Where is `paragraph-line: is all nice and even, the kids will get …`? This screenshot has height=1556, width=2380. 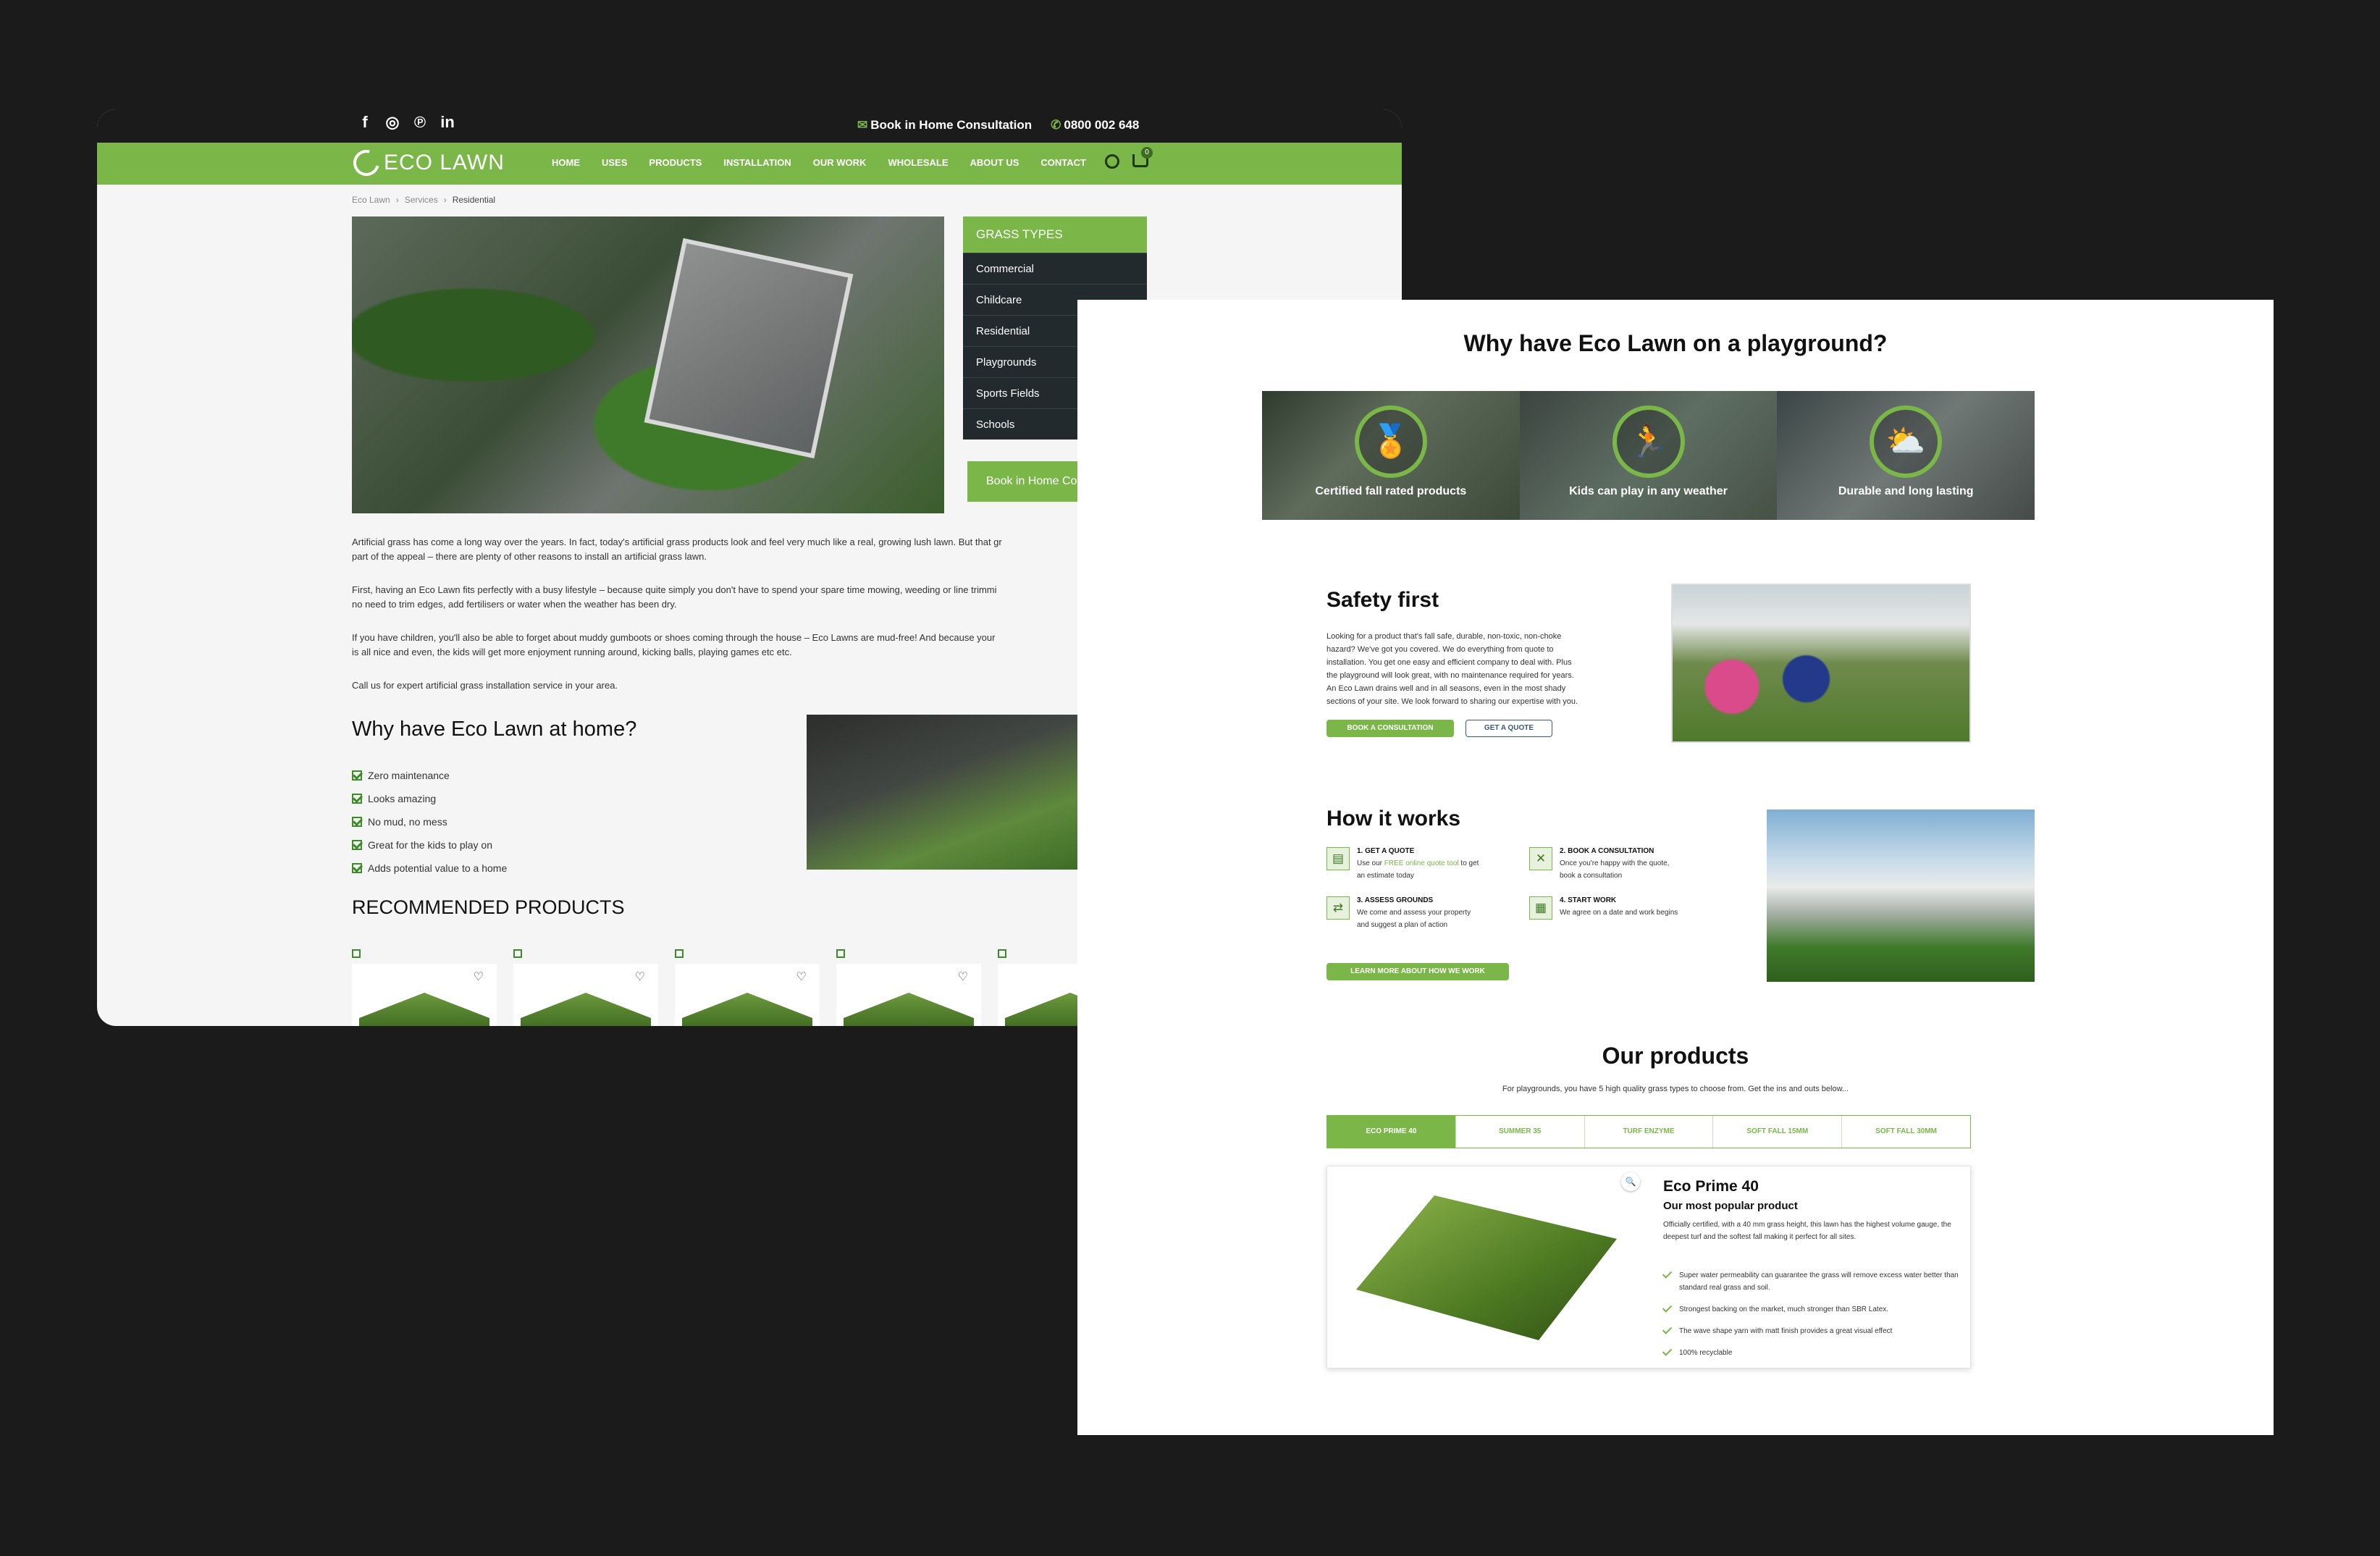 paragraph-line: is all nice and even, the kids will get … is located at coordinates (572, 652).